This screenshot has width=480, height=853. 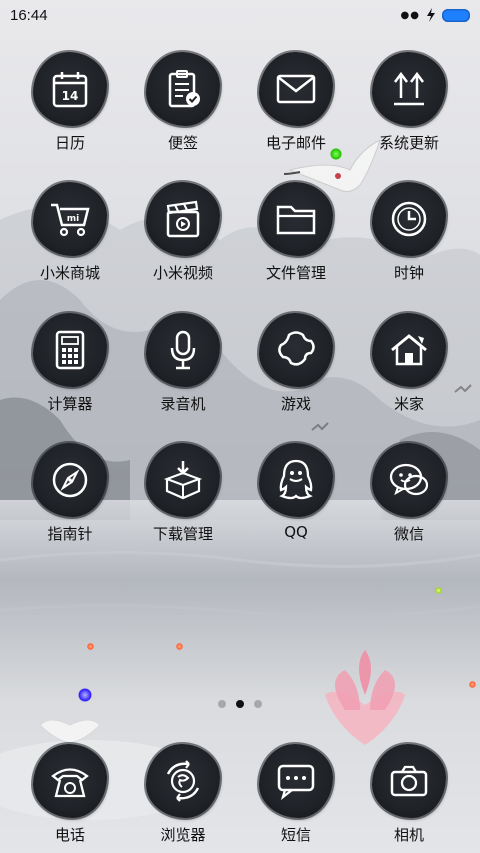 I want to click on app-clock: 时钟, so click(x=409, y=232).